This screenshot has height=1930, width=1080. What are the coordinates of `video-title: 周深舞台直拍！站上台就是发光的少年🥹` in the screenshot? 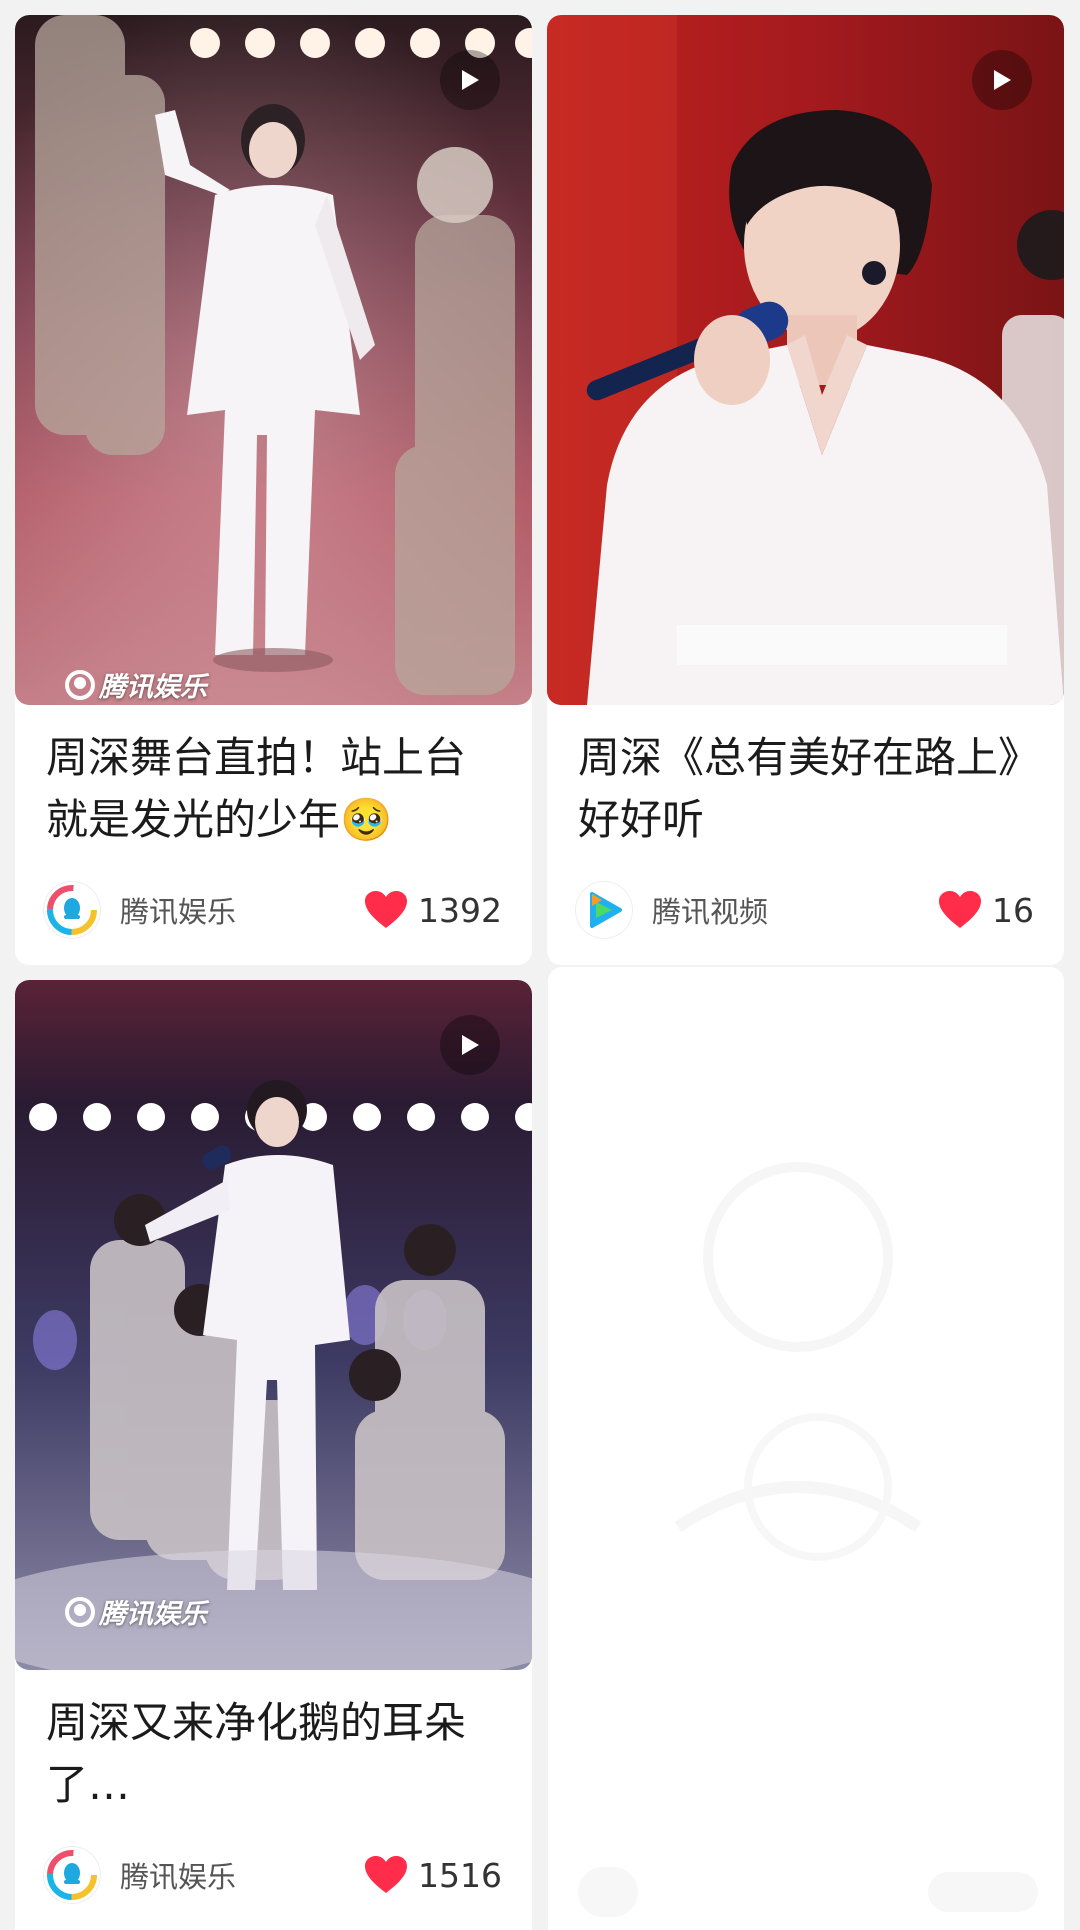 It's located at (275, 789).